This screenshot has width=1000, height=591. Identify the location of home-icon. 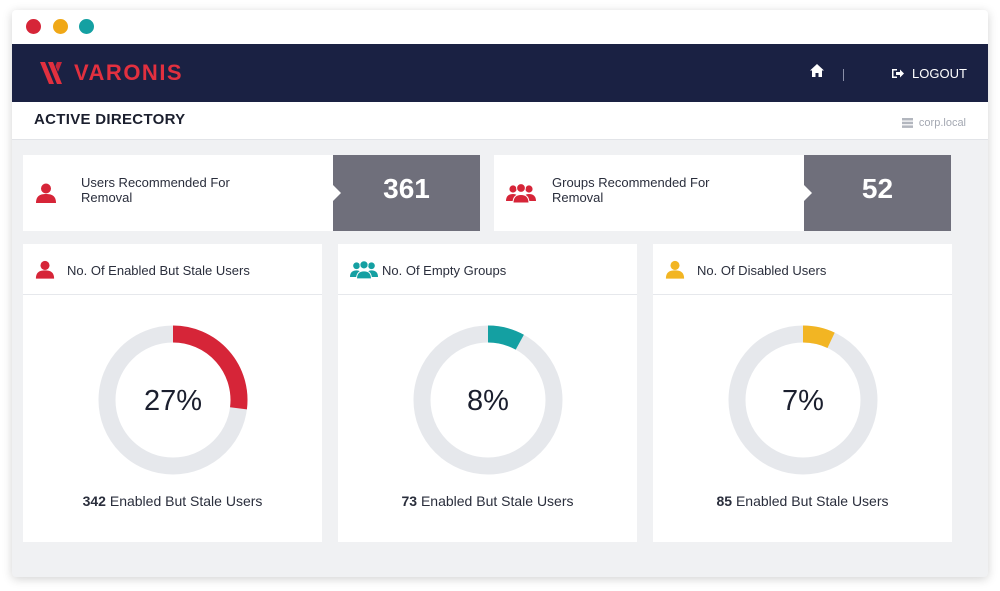
(817, 70).